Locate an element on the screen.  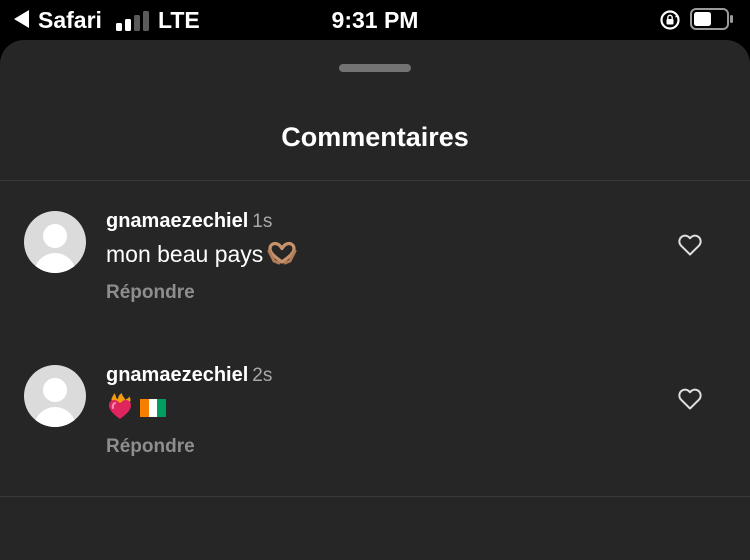
comment-timestamp: 2s is located at coordinates (262, 375).